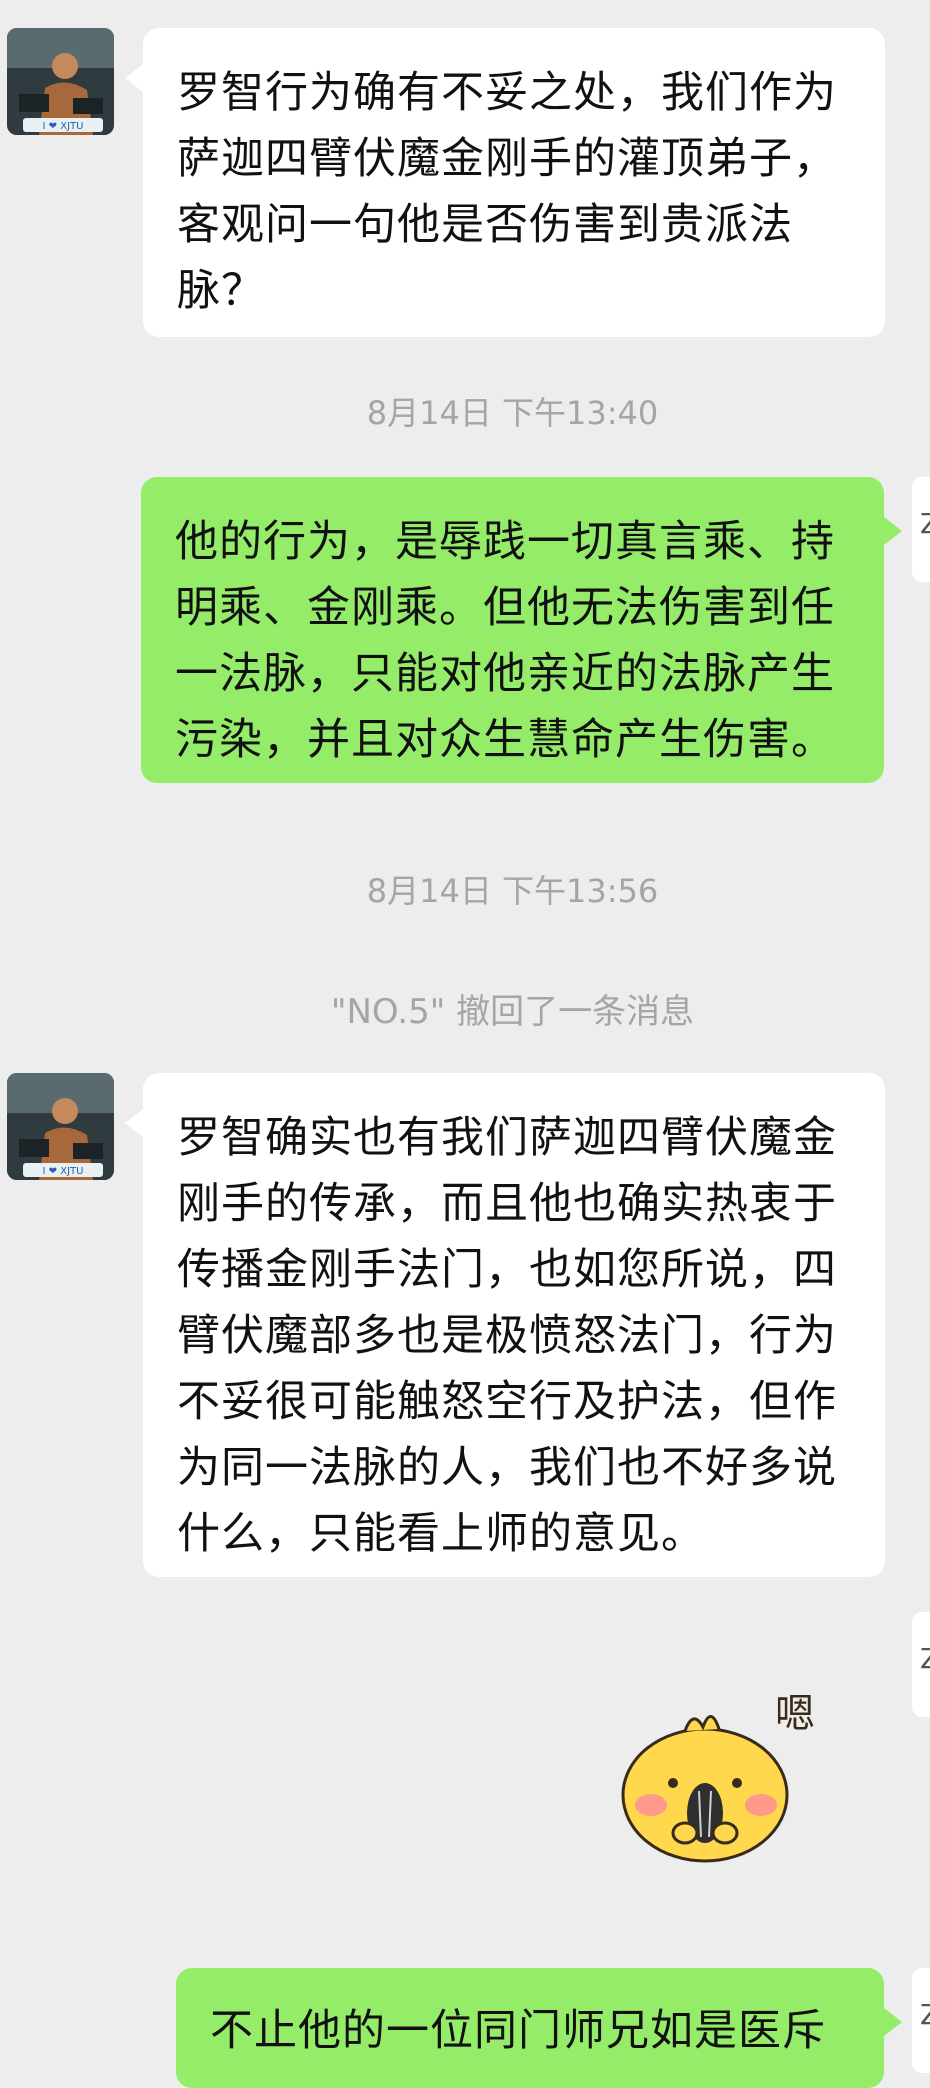 Image resolution: width=930 pixels, height=2088 pixels. What do you see at coordinates (512, 1012) in the screenshot?
I see `recall-notice: "NO.5" 撤回了一条消息` at bounding box center [512, 1012].